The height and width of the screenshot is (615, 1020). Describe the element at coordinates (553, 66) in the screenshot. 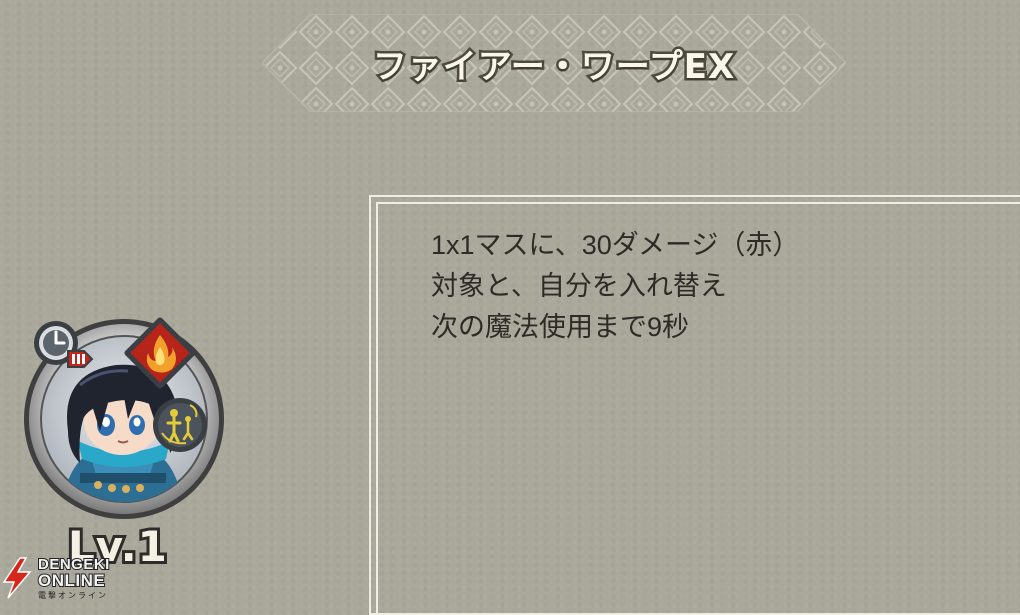

I see `skill-name: ファイアー・ワープEX` at that location.